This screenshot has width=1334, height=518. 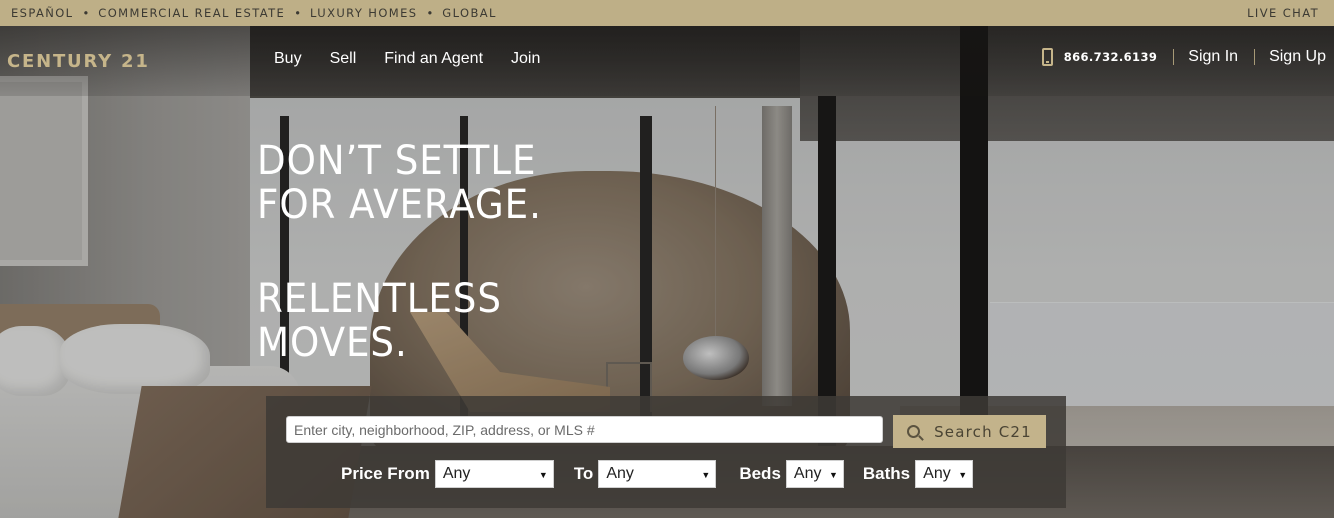 I want to click on headline-line: FOR AVERAGE., so click(x=399, y=205).